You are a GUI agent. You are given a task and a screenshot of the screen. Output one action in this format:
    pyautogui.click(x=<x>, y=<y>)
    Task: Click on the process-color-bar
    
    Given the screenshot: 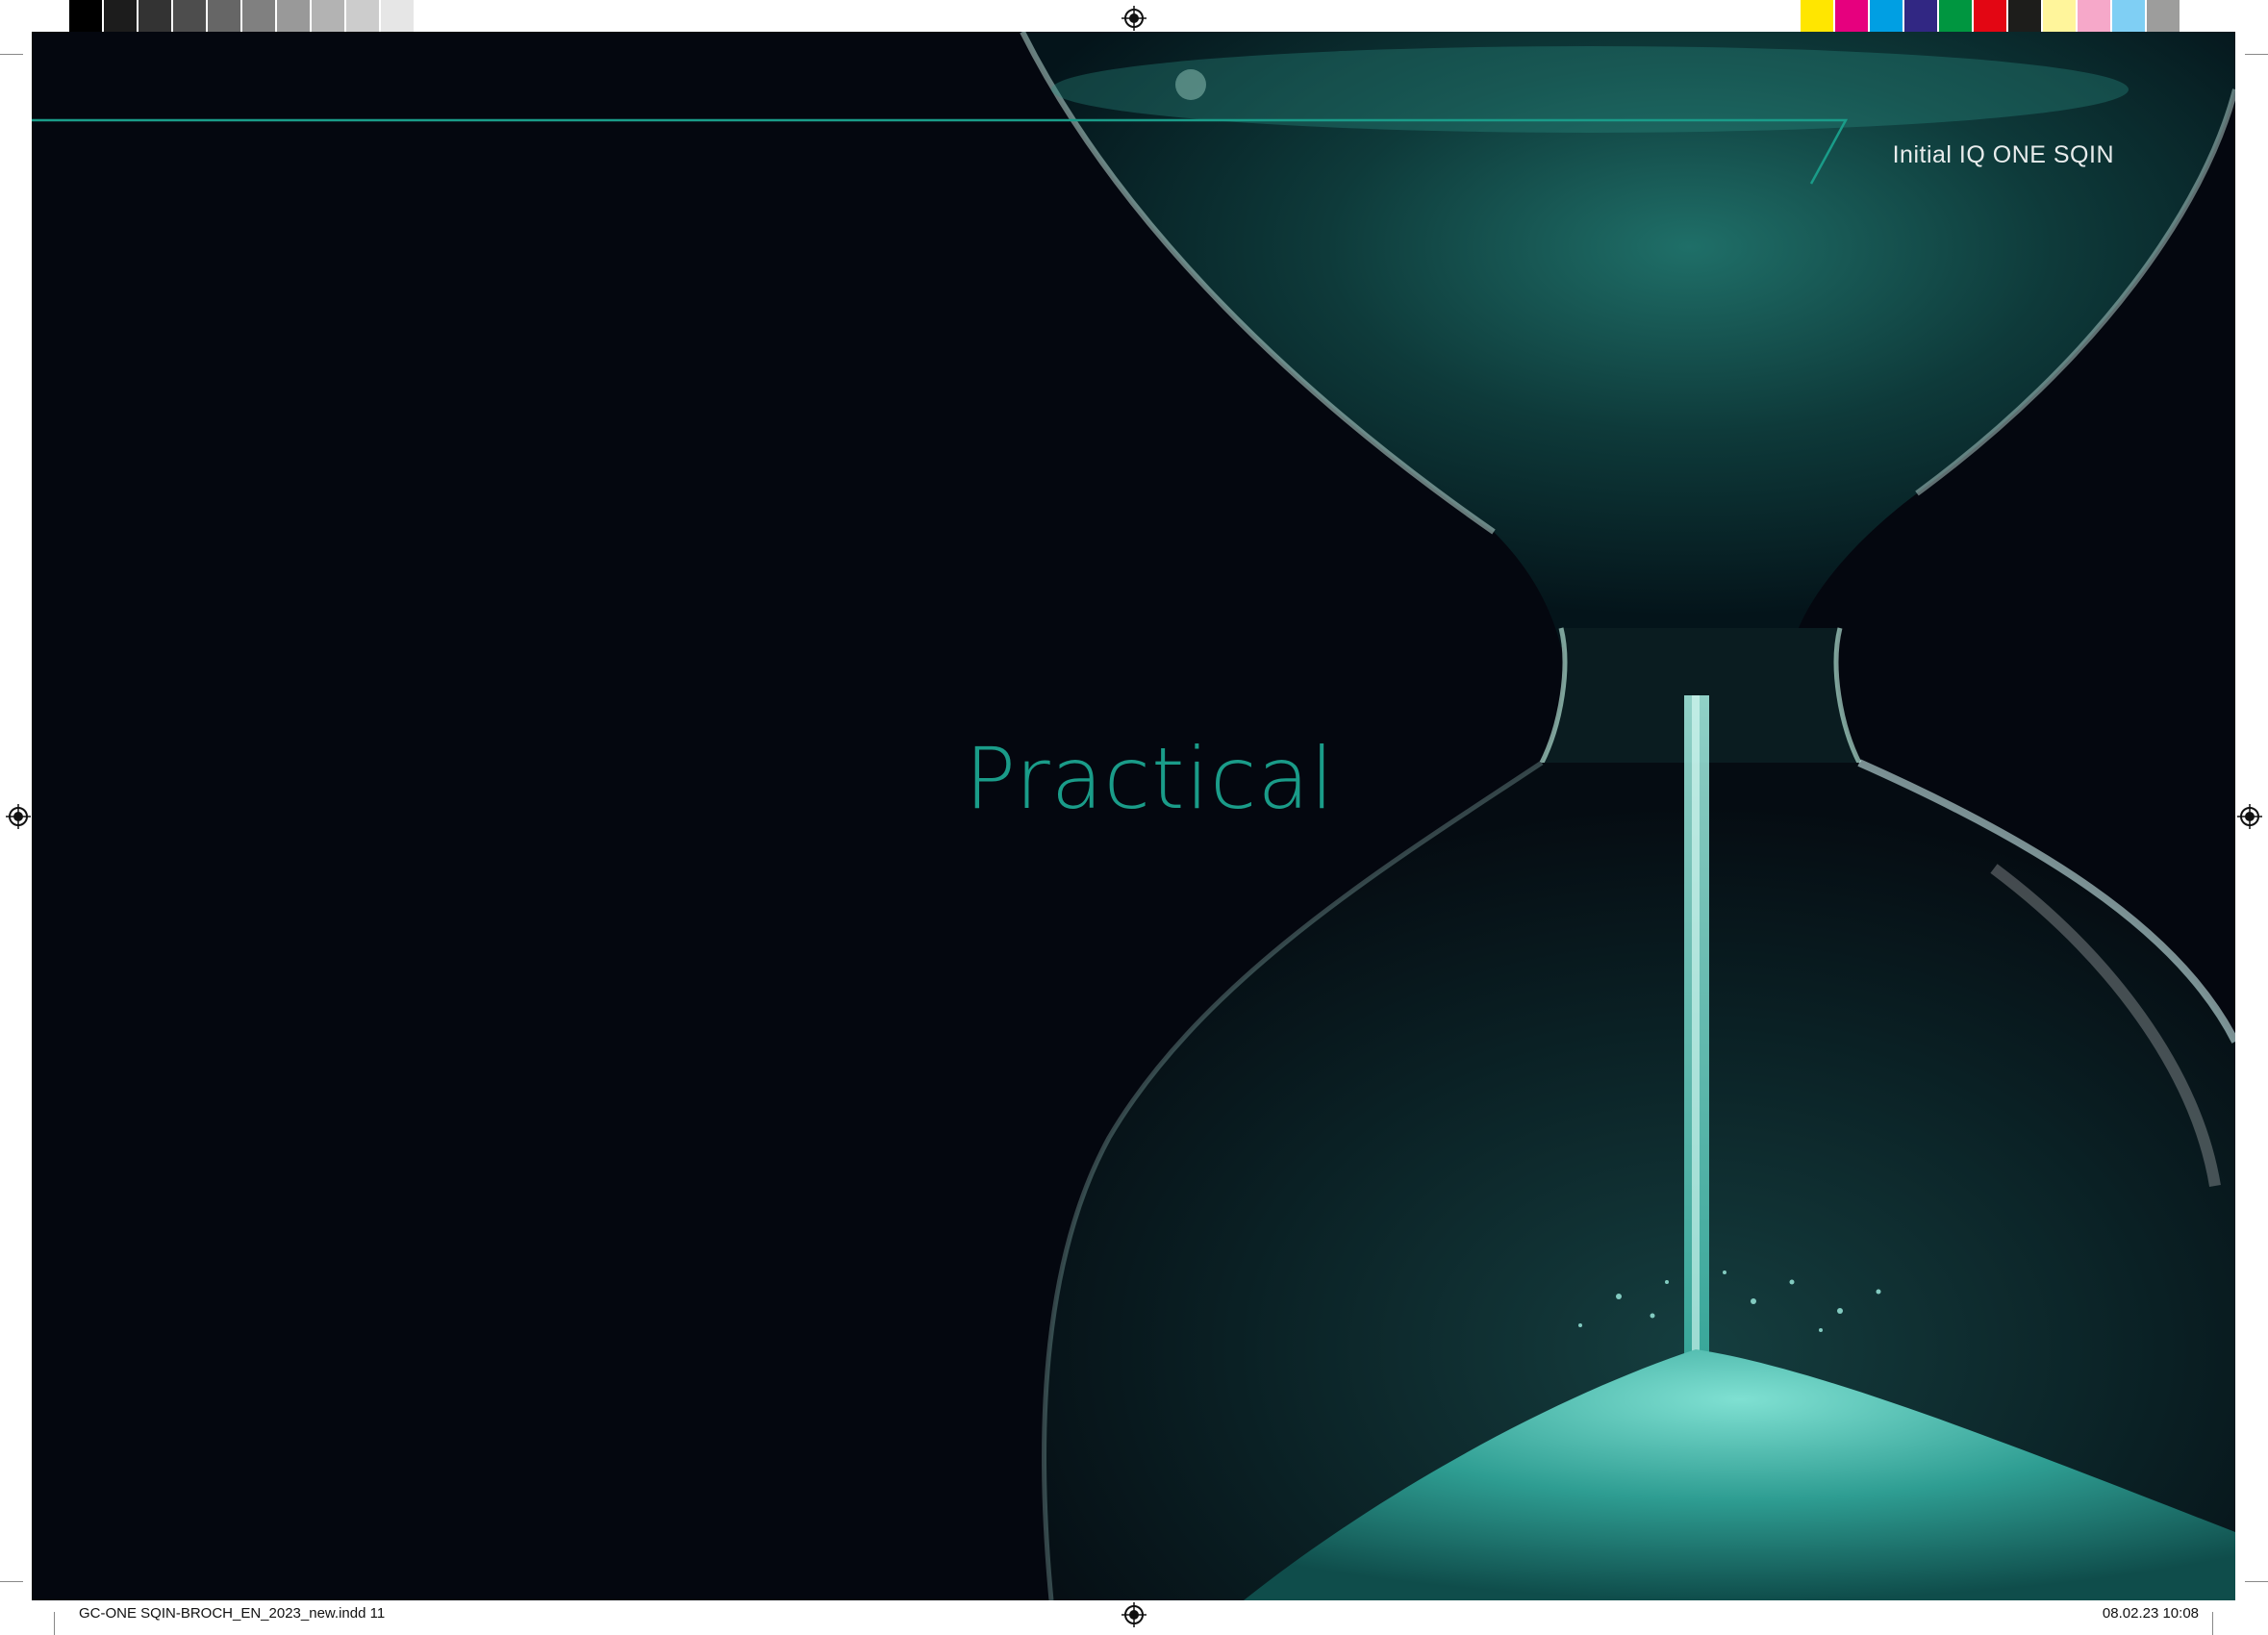 What is the action you would take?
    pyautogui.click(x=1991, y=16)
    